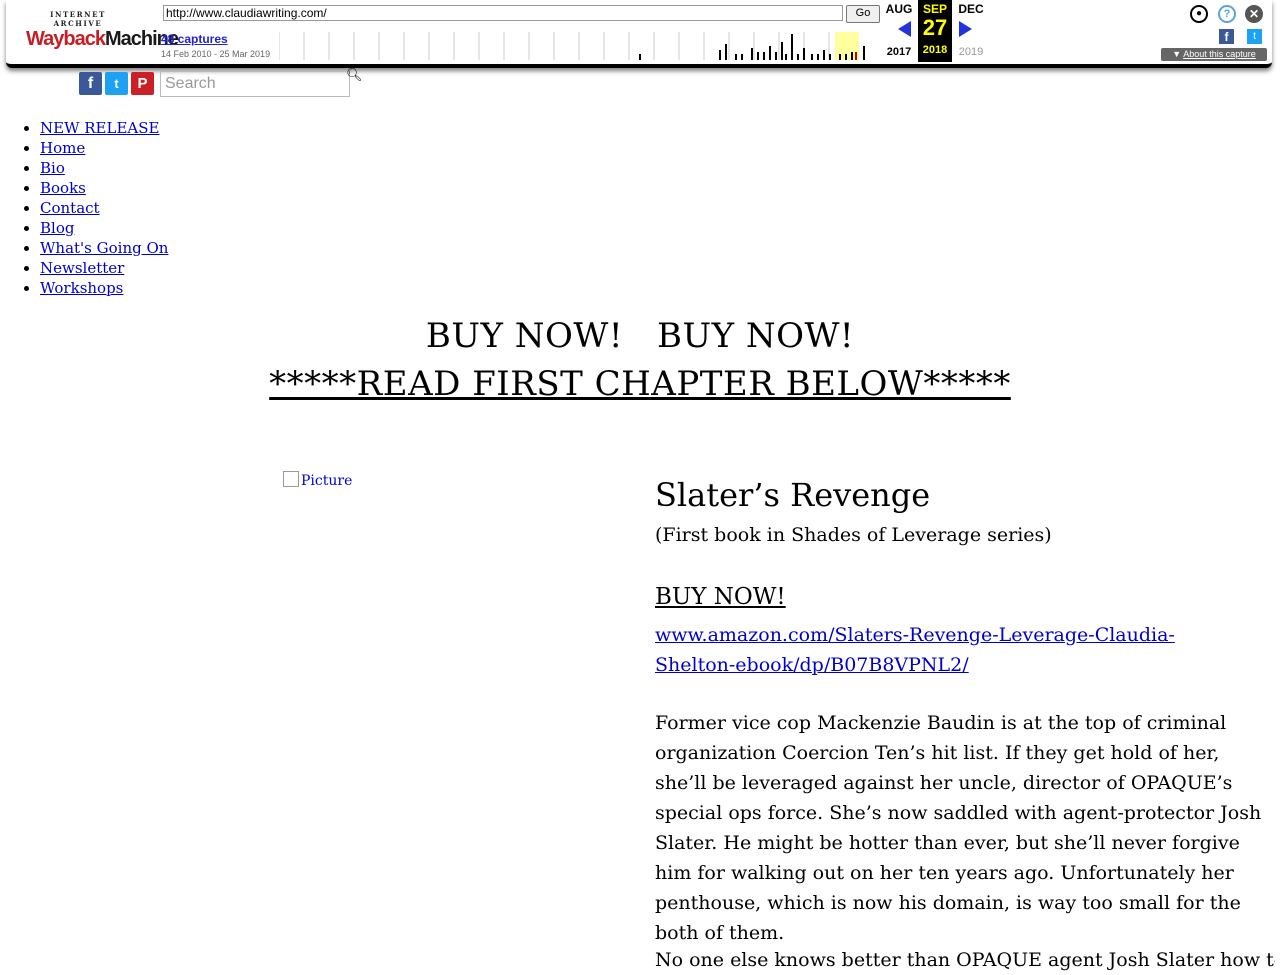 Image resolution: width=1280 pixels, height=975 pixels. I want to click on sparkline-current-capture, so click(856, 56).